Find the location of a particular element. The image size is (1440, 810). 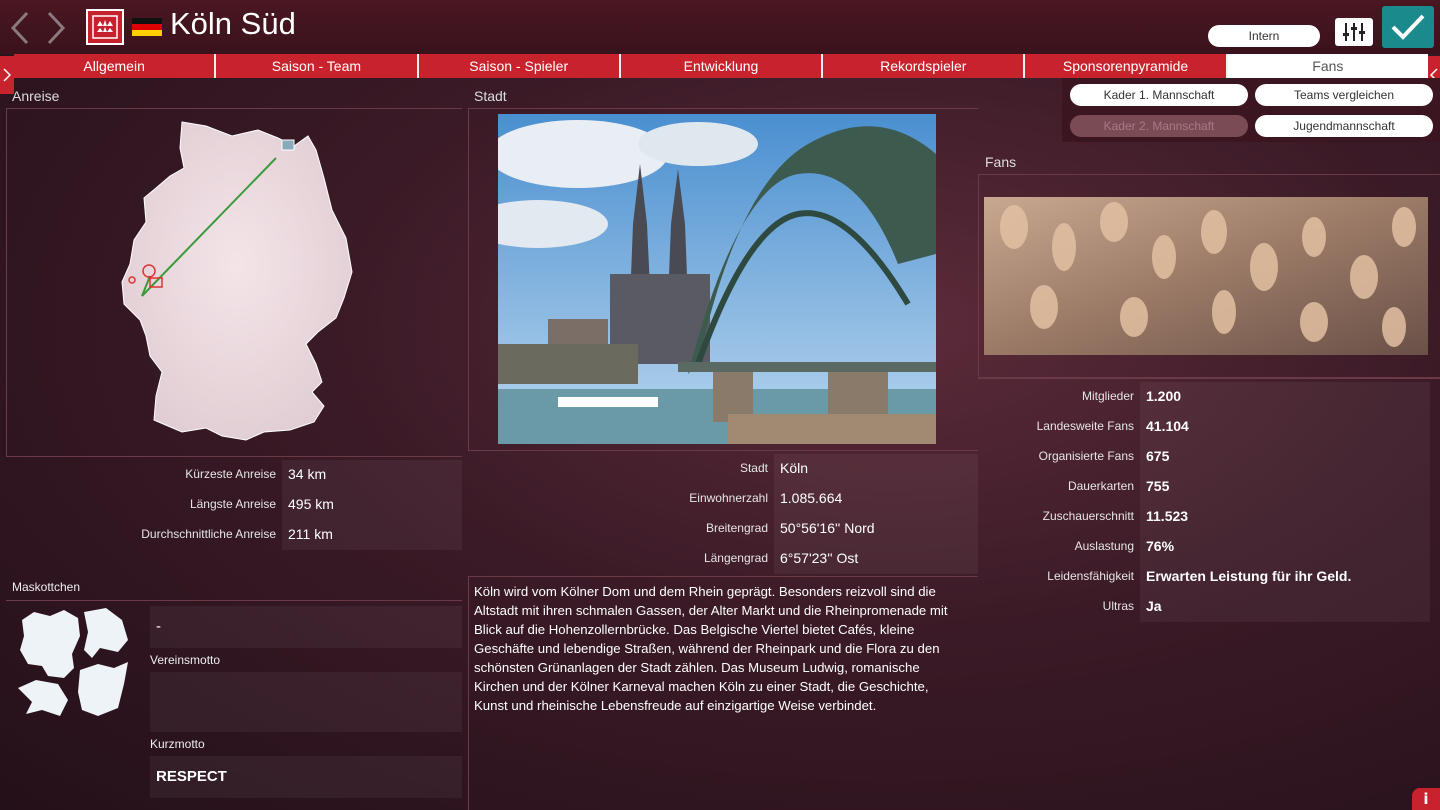

laengste-anreise-value: 495 km is located at coordinates (372, 505).